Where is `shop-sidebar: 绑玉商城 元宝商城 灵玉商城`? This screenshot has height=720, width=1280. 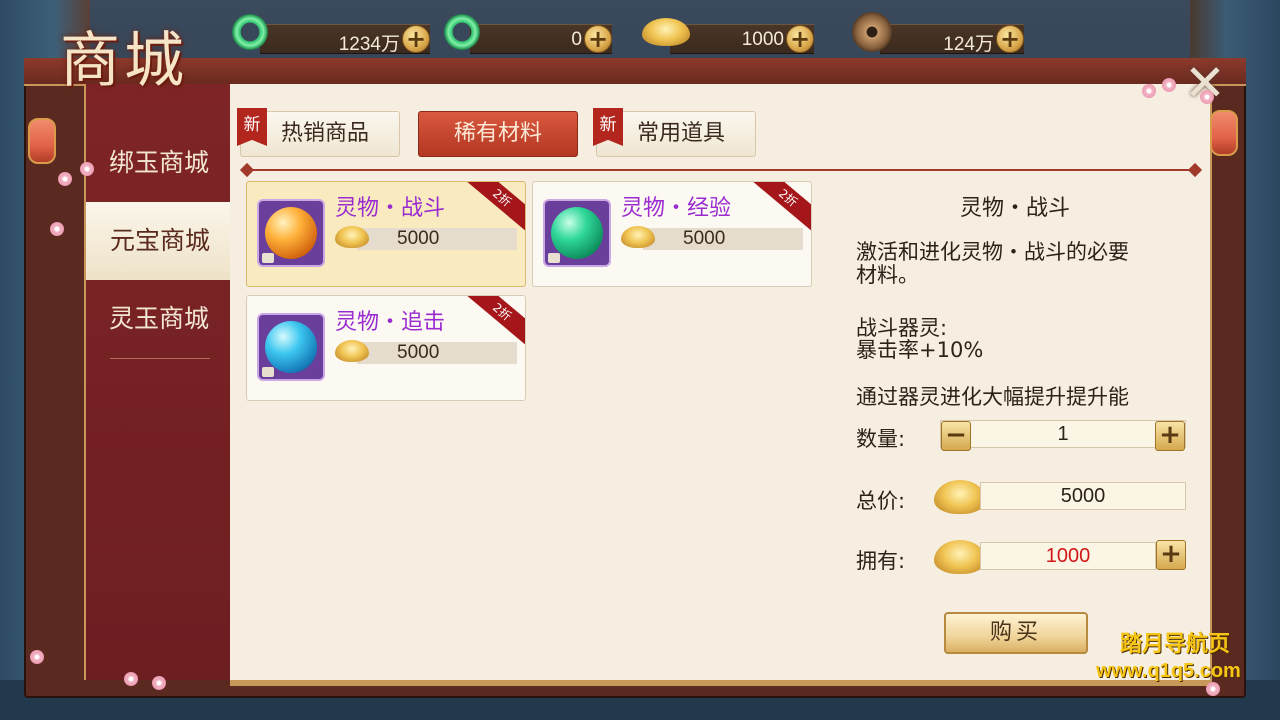 shop-sidebar: 绑玉商城 元宝商城 灵玉商城 is located at coordinates (159, 382).